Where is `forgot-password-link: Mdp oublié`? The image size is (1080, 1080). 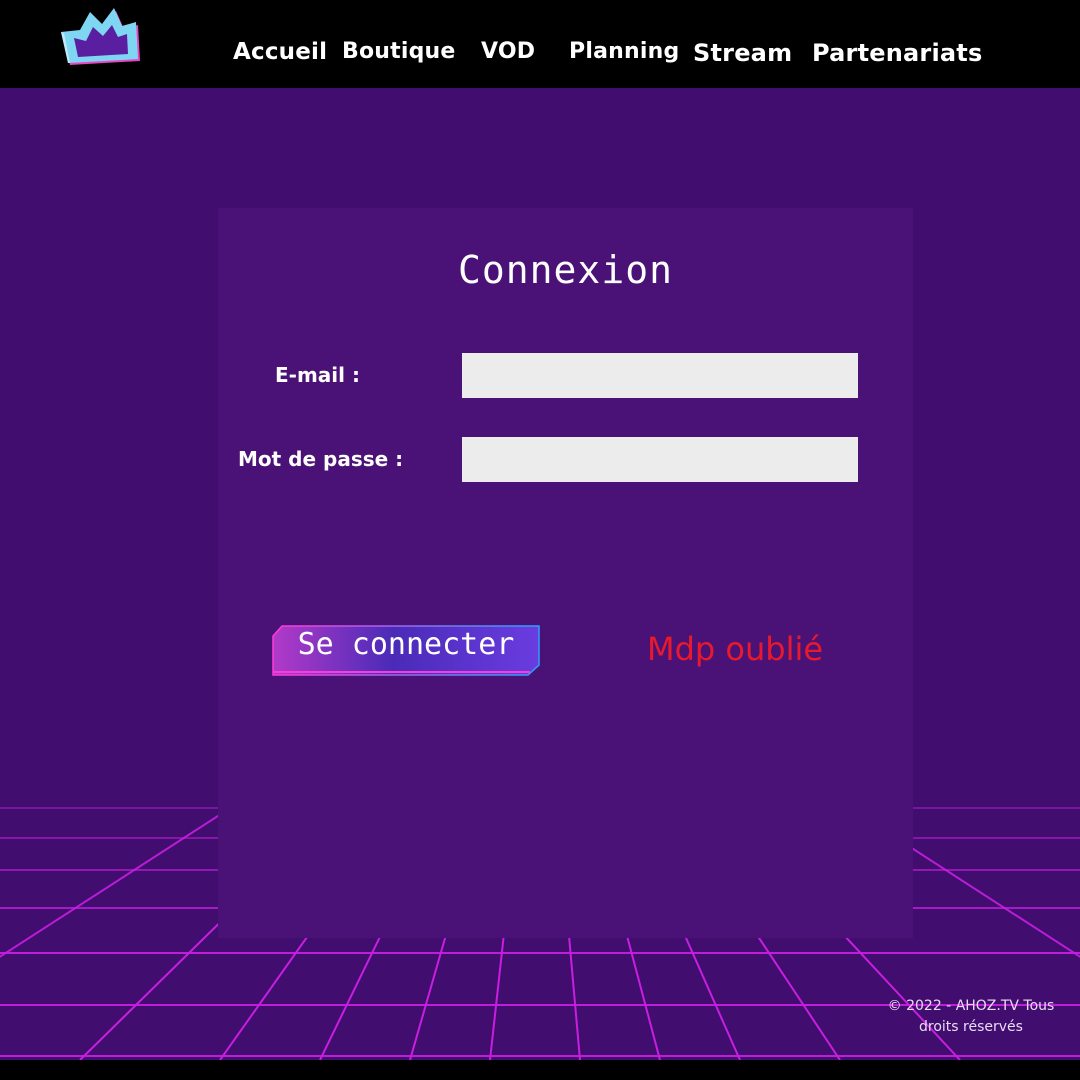
forgot-password-link: Mdp oublié is located at coordinates (735, 649).